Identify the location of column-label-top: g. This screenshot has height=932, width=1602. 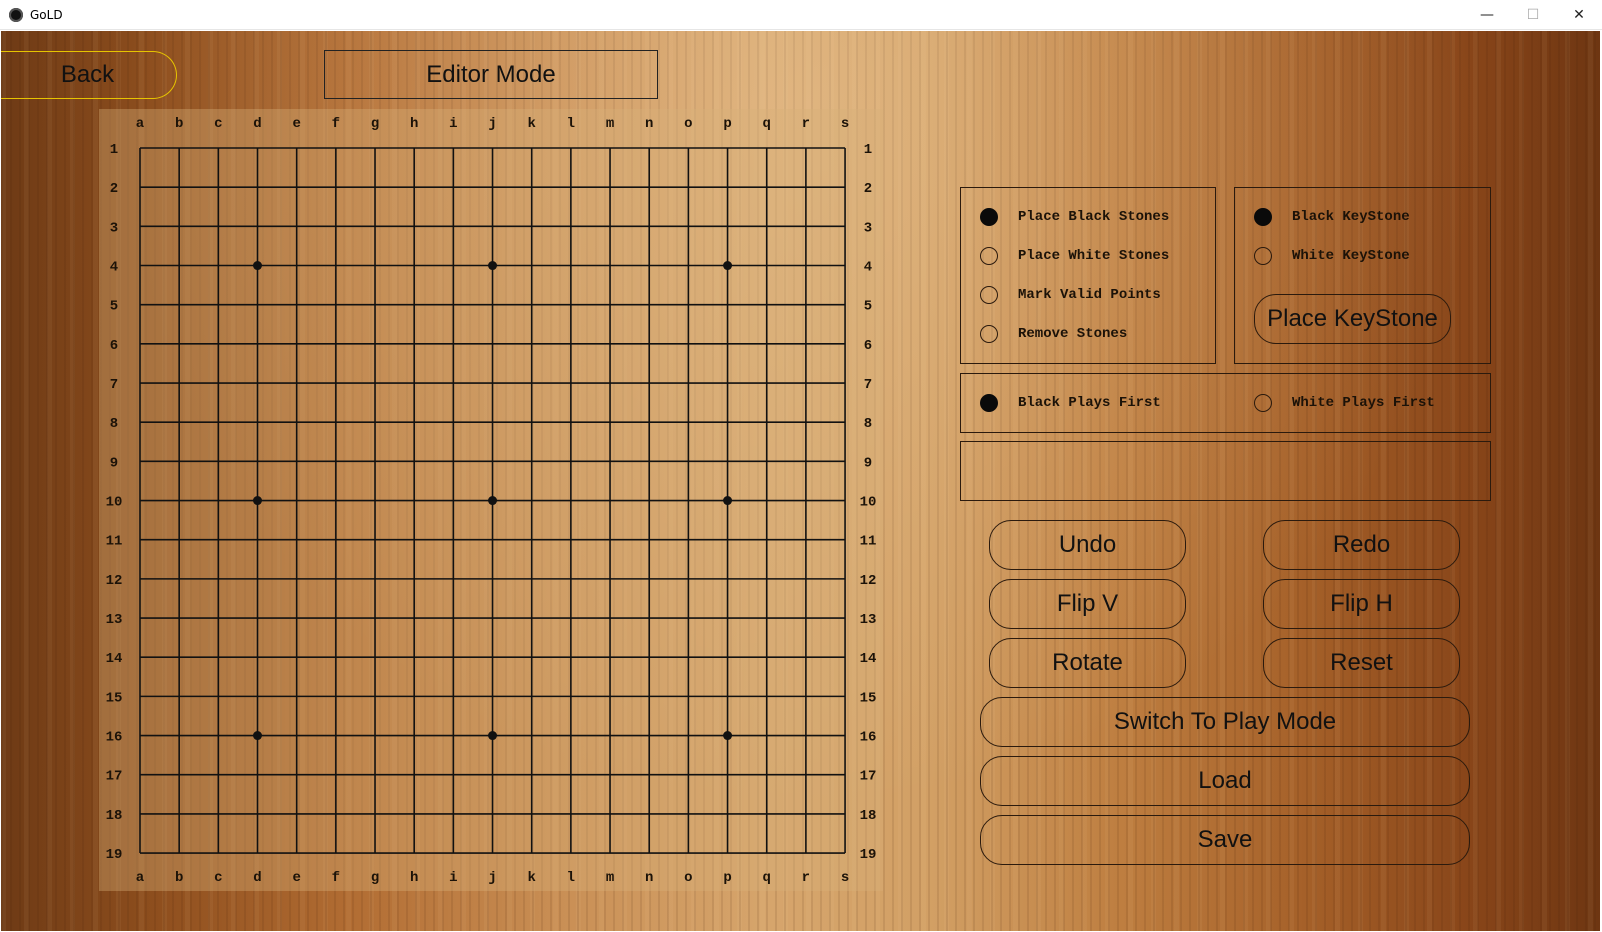
(375, 124).